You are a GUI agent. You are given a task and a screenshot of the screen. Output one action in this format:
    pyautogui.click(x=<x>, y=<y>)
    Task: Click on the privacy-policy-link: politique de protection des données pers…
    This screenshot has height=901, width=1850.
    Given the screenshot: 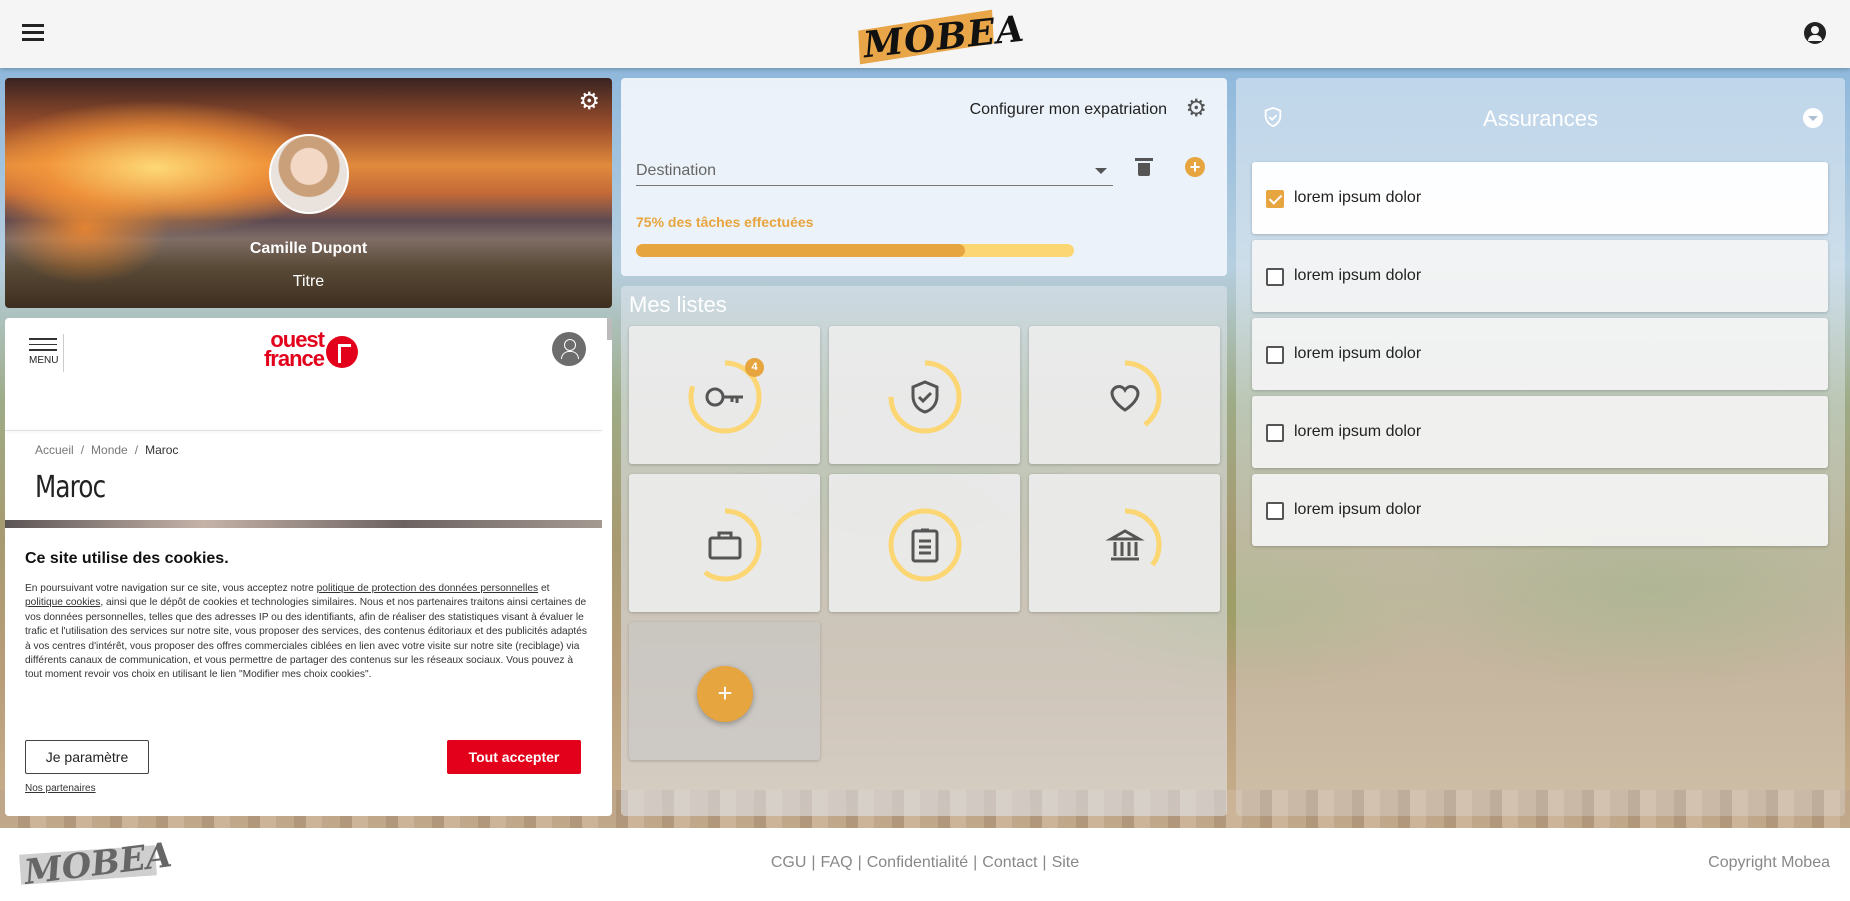 What is the action you would take?
    pyautogui.click(x=427, y=588)
    